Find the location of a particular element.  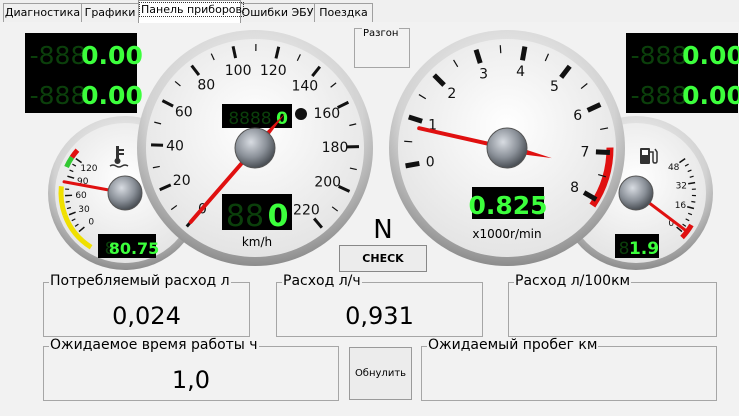

right-lcd-top-ghost: -888 is located at coordinates (659, 55).